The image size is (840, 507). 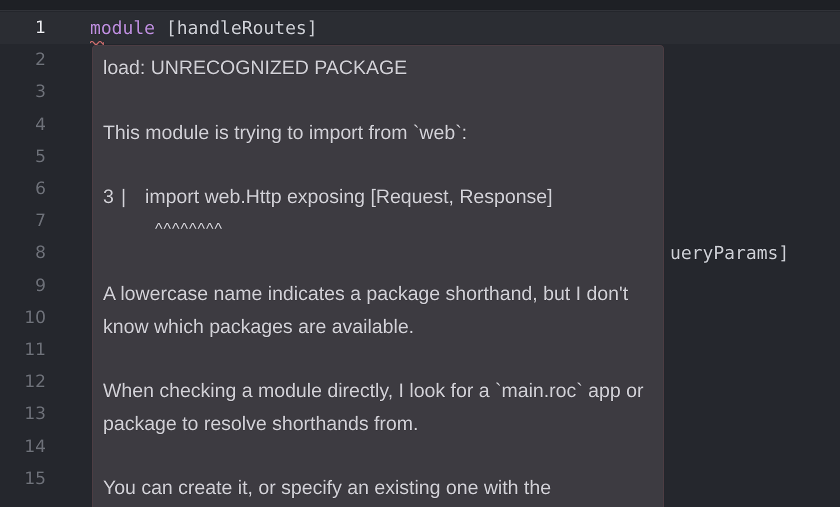 What do you see at coordinates (40, 189) in the screenshot?
I see `line-number: 6` at bounding box center [40, 189].